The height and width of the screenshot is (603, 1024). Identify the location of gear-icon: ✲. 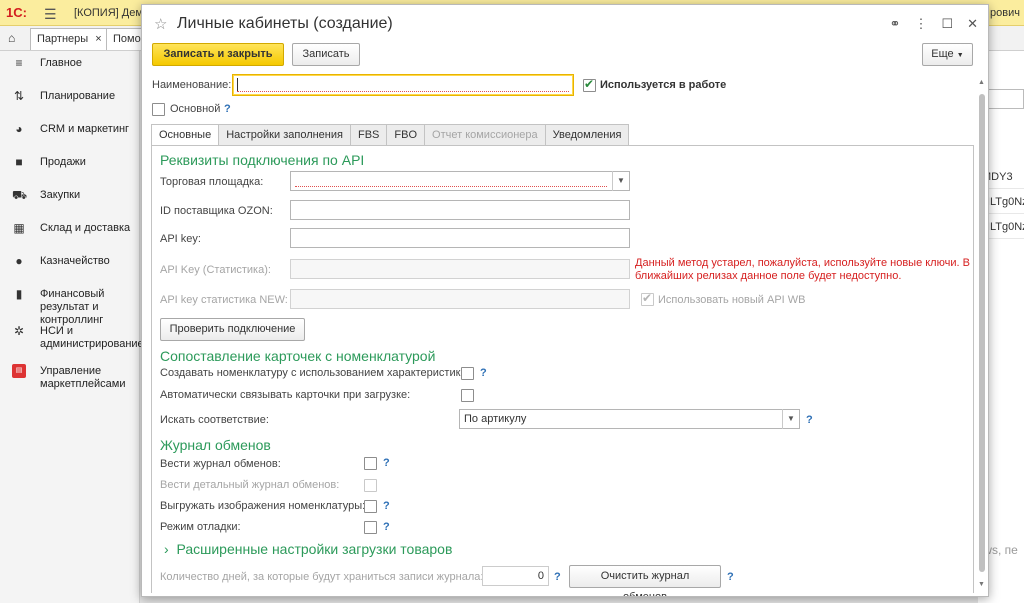
(19, 331).